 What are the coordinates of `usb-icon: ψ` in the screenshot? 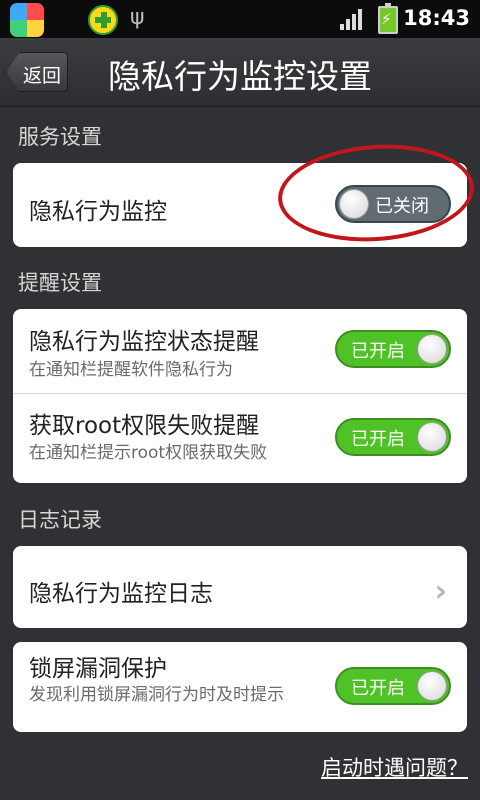 It's located at (137, 17).